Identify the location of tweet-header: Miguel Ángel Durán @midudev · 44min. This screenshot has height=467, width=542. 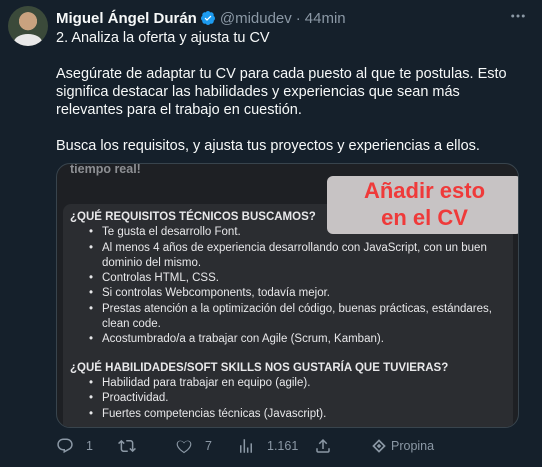
(201, 18).